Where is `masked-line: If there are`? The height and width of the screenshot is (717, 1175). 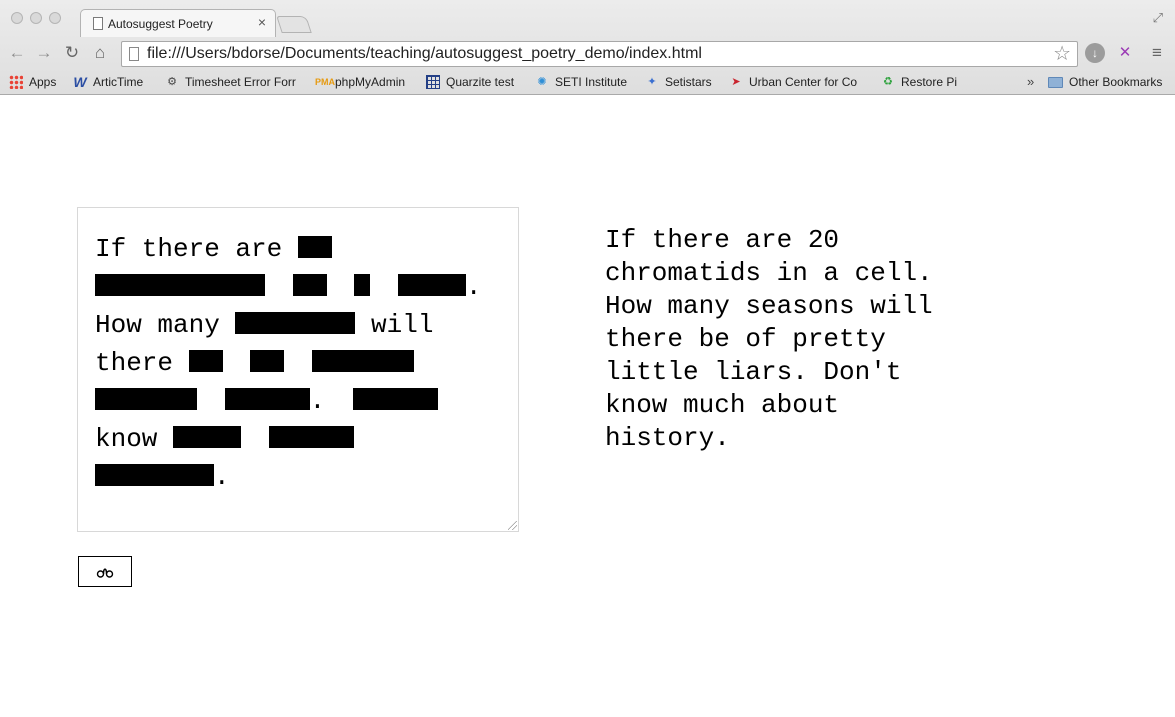 masked-line: If there are is located at coordinates (298, 249).